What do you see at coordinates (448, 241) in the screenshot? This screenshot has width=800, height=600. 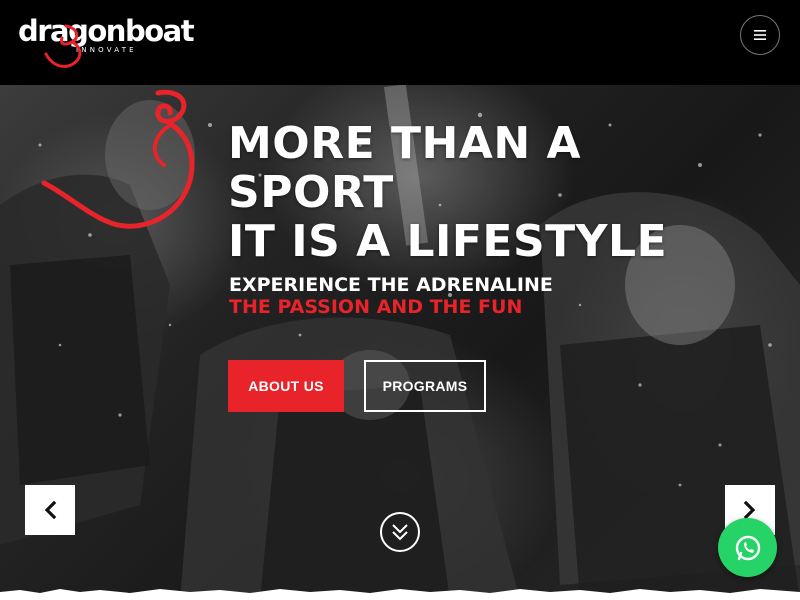 I see `headline-line: IT IS A LIFESTYLE` at bounding box center [448, 241].